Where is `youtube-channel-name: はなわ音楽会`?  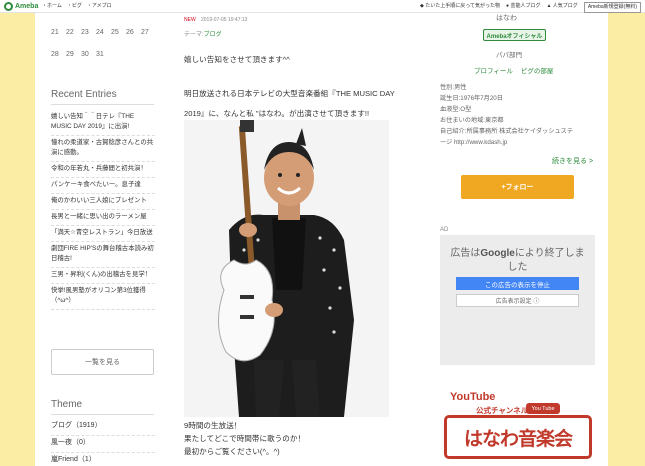 youtube-channel-name: はなわ音楽会 is located at coordinates (518, 437).